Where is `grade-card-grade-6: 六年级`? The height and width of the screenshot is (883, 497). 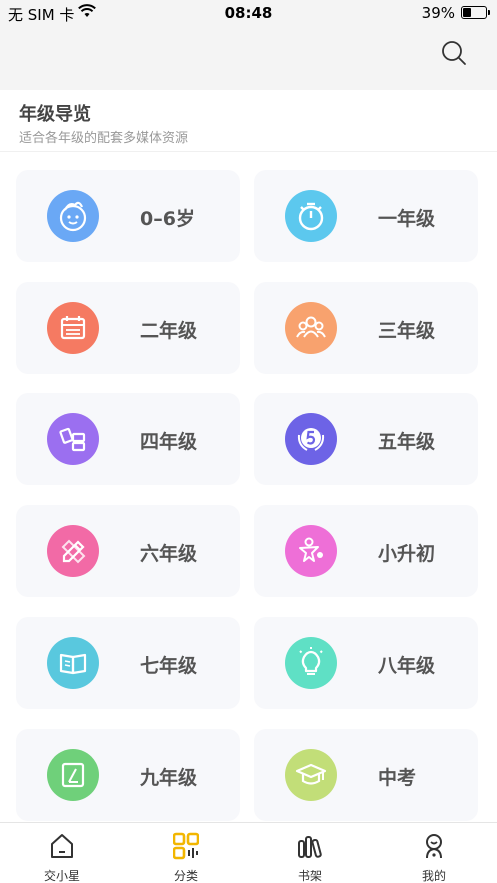 grade-card-grade-6: 六年级 is located at coordinates (128, 551).